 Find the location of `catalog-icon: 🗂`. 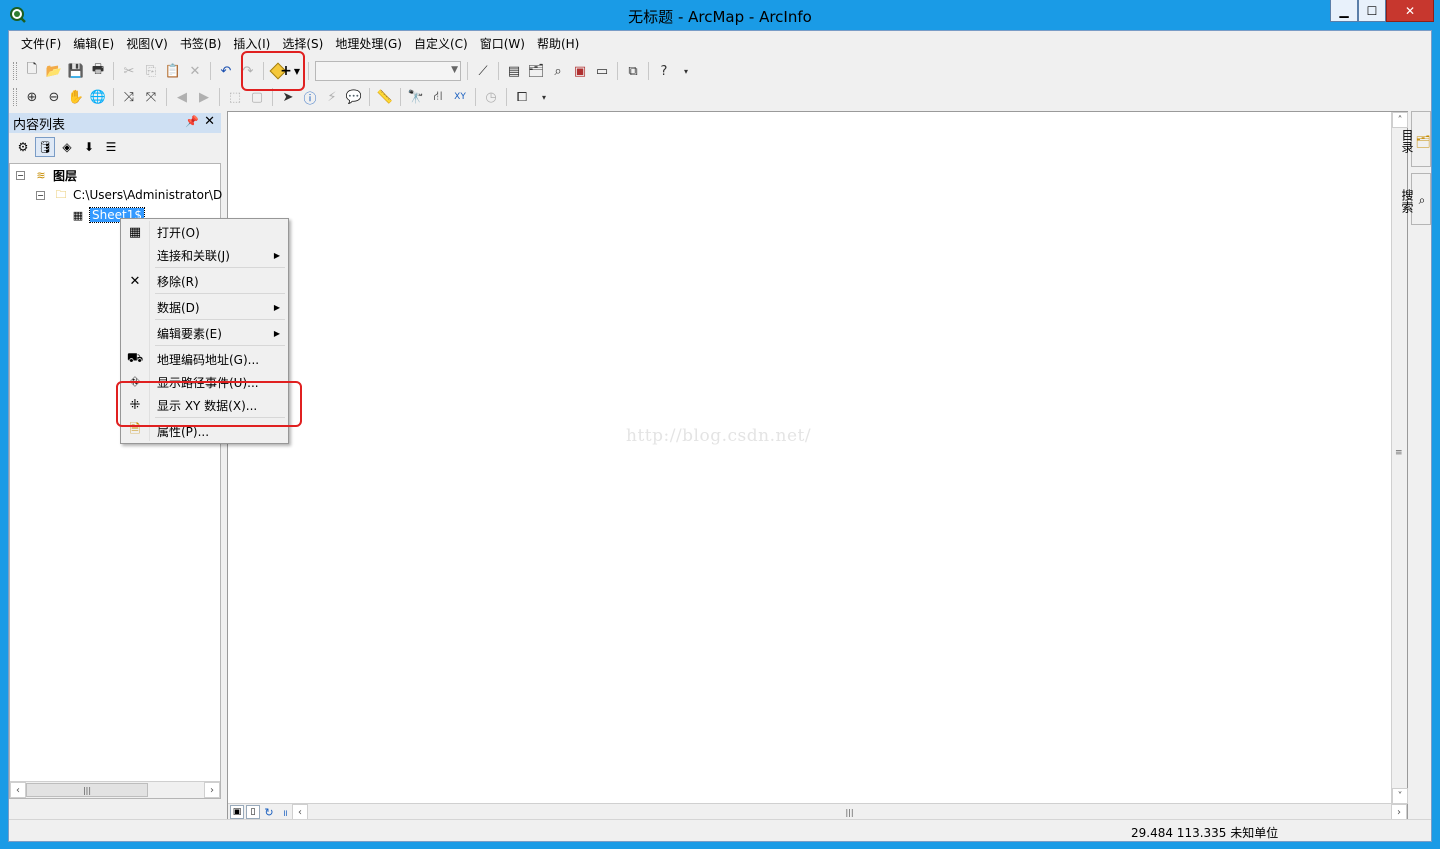

catalog-icon: 🗂 is located at coordinates (1423, 141).